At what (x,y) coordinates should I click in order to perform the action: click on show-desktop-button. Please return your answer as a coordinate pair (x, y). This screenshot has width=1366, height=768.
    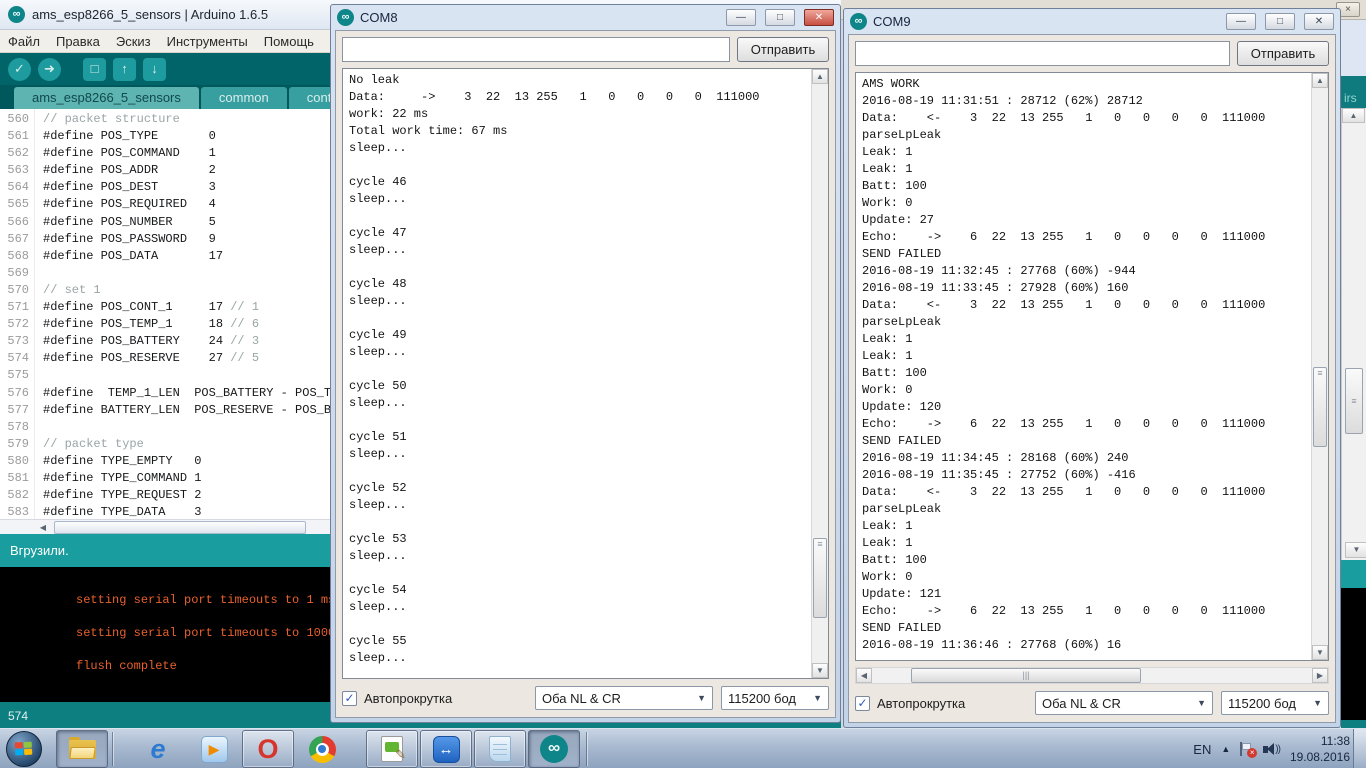
    Looking at the image, I should click on (1359, 748).